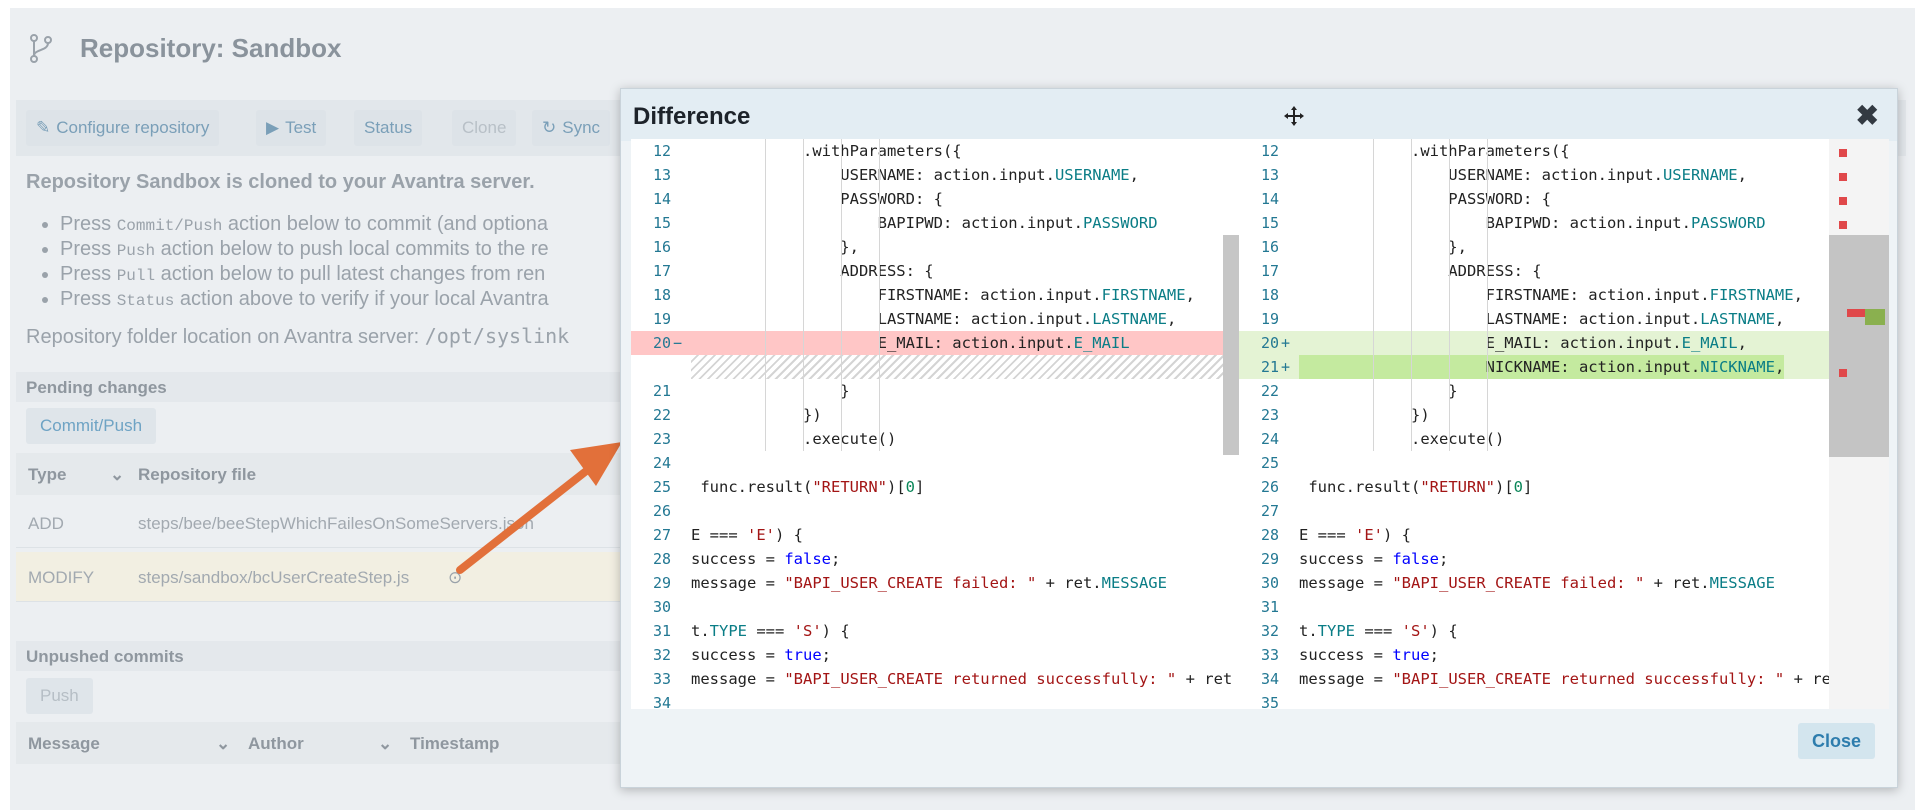  What do you see at coordinates (1859, 346) in the screenshot?
I see `minimap-slider` at bounding box center [1859, 346].